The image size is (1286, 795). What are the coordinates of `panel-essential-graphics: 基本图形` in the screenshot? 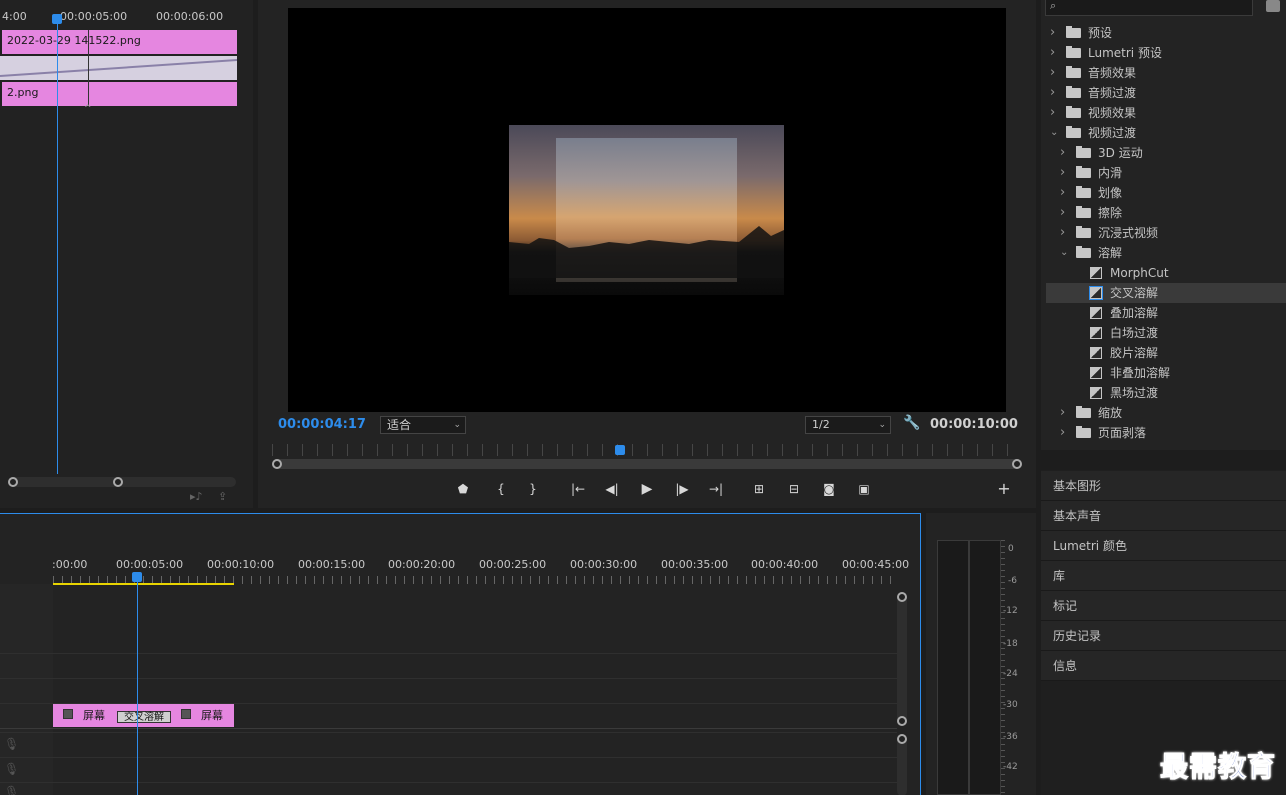 It's located at (1163, 486).